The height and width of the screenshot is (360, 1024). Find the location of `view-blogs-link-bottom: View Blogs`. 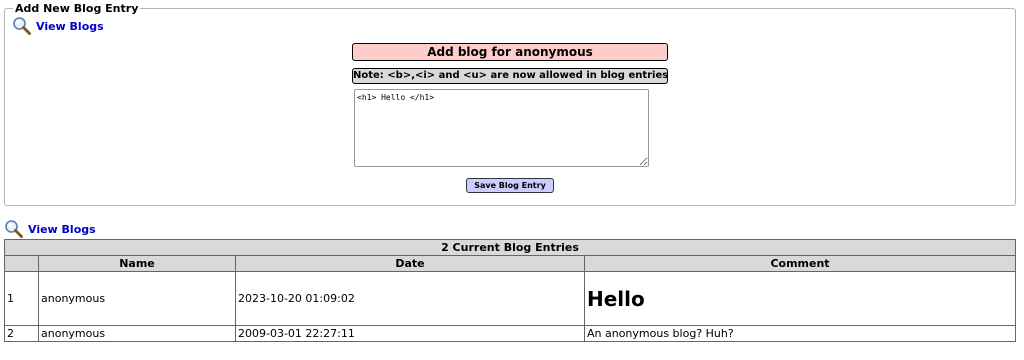

view-blogs-link-bottom: View Blogs is located at coordinates (50, 229).